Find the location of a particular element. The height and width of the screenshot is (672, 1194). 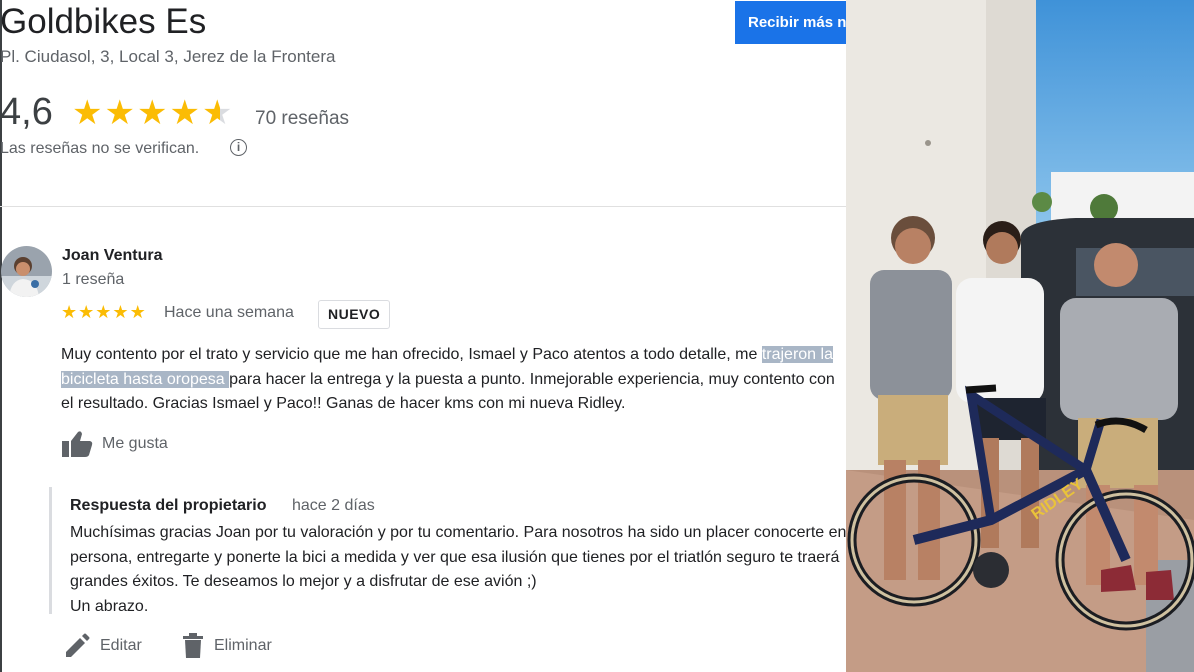

owner-reply-title: Respuesta del propietario is located at coordinates (168, 505).